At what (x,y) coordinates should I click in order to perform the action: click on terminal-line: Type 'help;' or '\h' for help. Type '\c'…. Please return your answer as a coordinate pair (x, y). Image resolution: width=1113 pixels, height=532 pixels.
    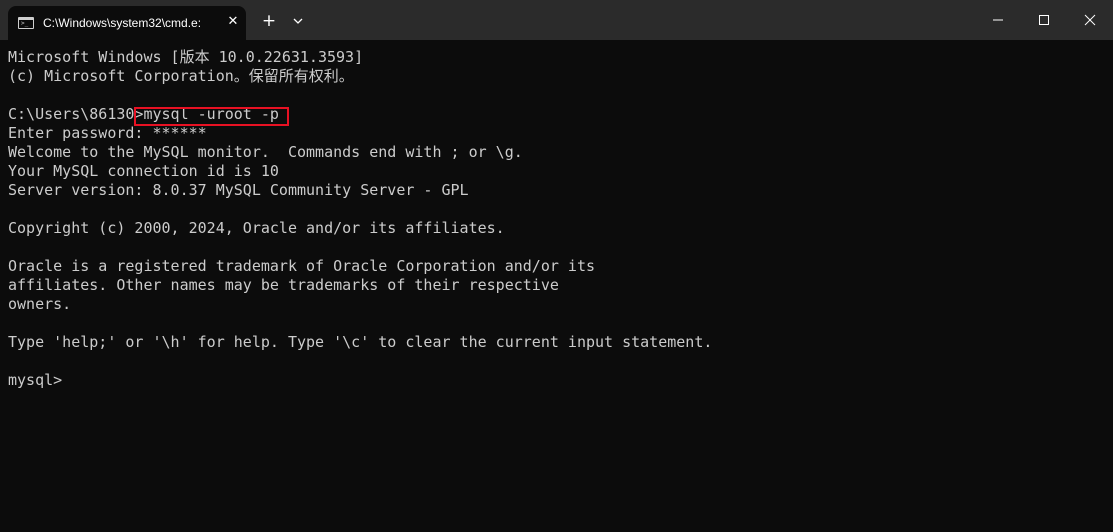
    Looking at the image, I should click on (360, 342).